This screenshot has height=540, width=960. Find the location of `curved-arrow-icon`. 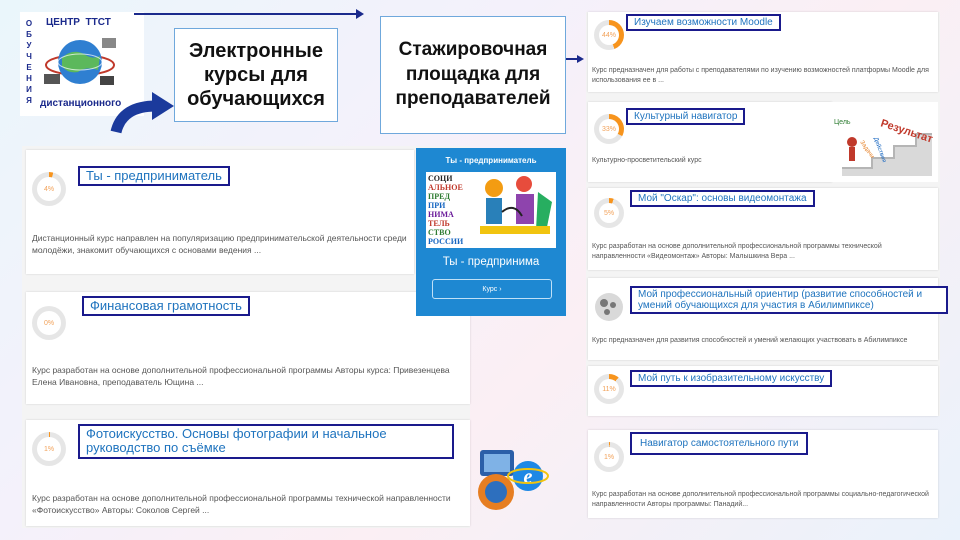

curved-arrow-icon is located at coordinates (142, 113).